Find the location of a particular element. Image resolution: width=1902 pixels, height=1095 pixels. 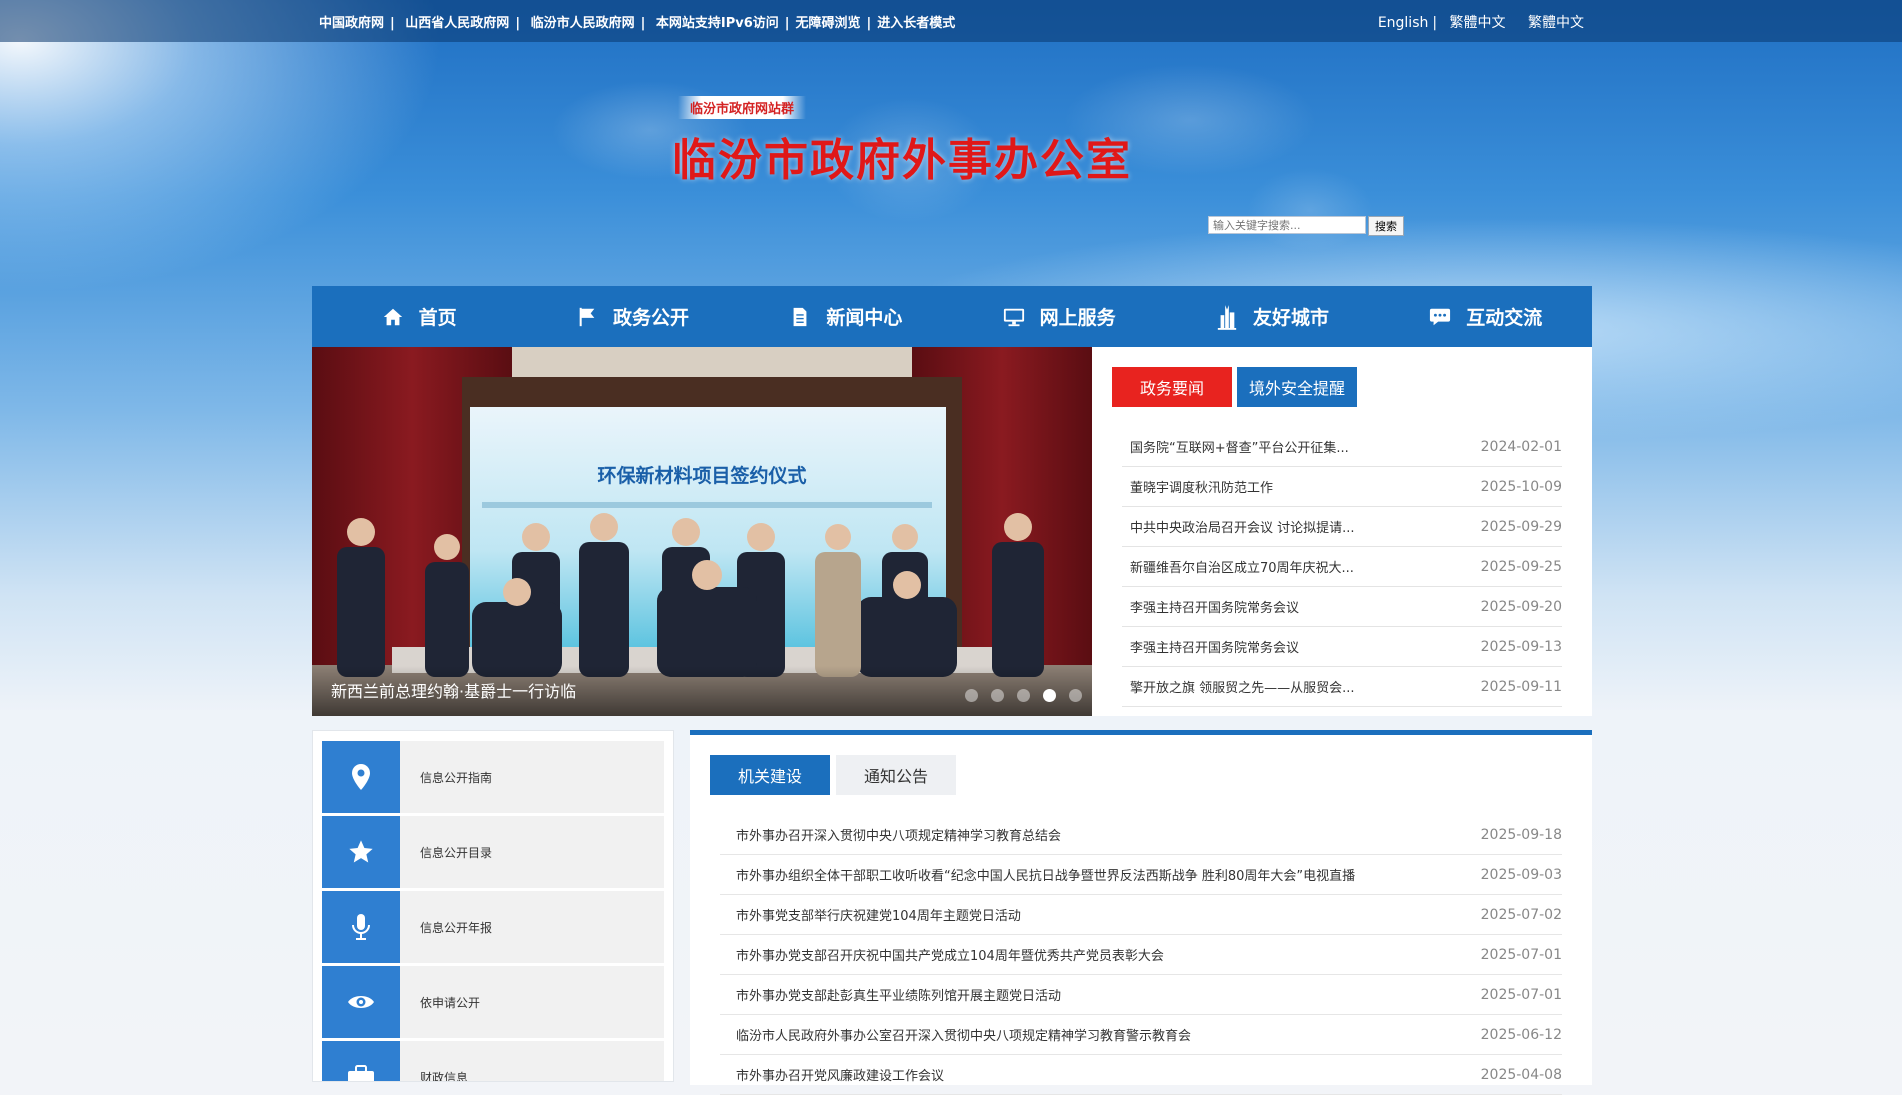

chat-icon is located at coordinates (1440, 317).